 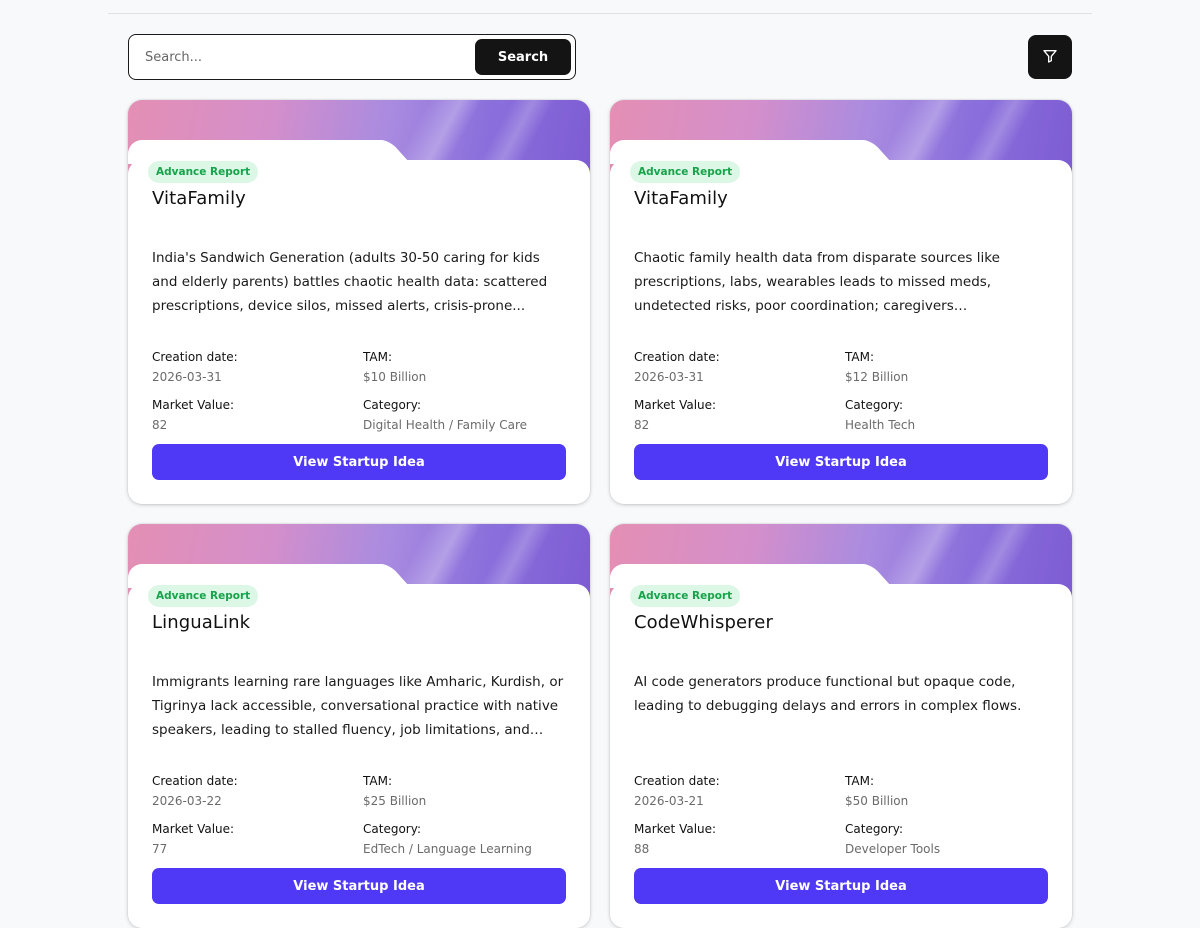 I want to click on category-field: Category: Digital Health / Family Care, so click(x=445, y=415).